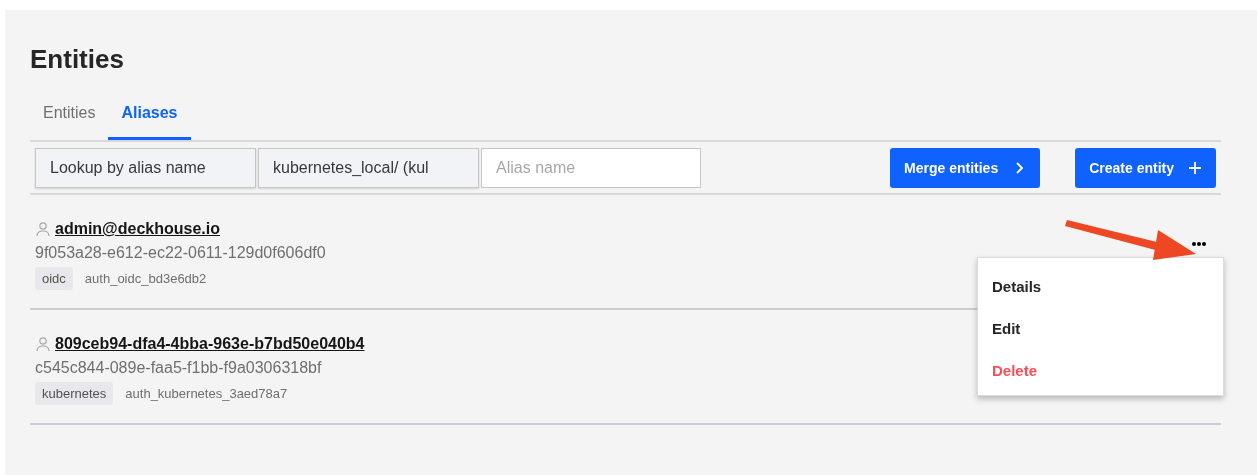 The width and height of the screenshot is (1257, 475). Describe the element at coordinates (1145, 167) in the screenshot. I see `create-entity-button: Create entity` at that location.